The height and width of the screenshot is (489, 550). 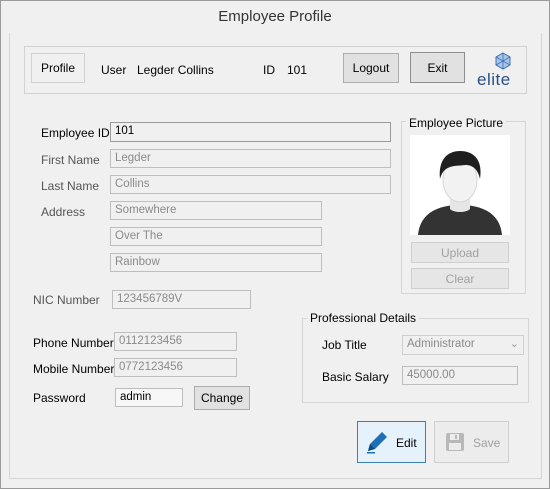 I want to click on employee-photo, so click(x=460, y=185).